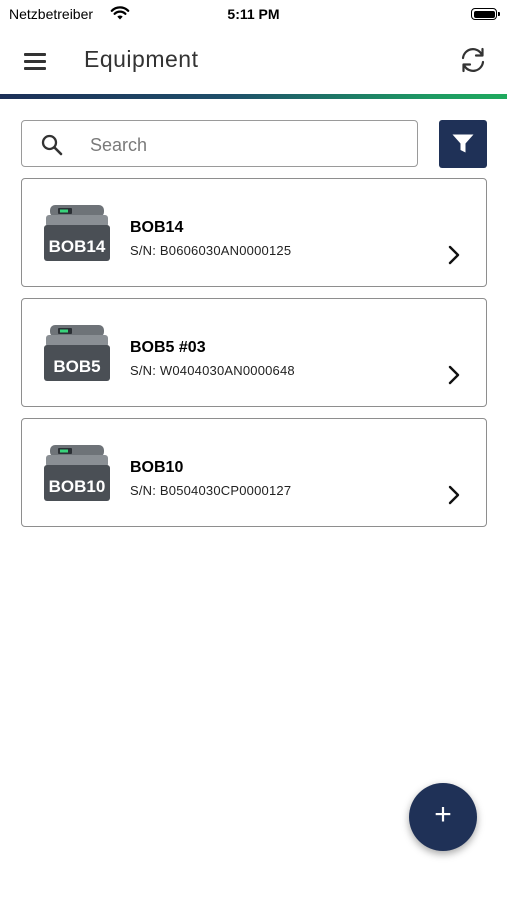 This screenshot has width=507, height=900. What do you see at coordinates (168, 347) in the screenshot?
I see `equipment-name: BOB5 #03` at bounding box center [168, 347].